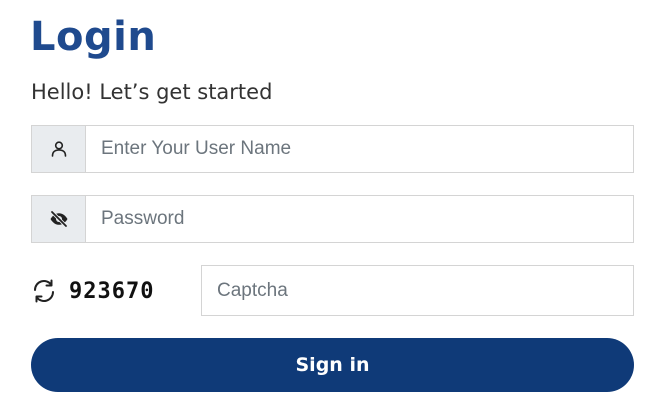 The height and width of the screenshot is (401, 650). Describe the element at coordinates (332, 365) in the screenshot. I see `sign-in-button: Sign in` at that location.